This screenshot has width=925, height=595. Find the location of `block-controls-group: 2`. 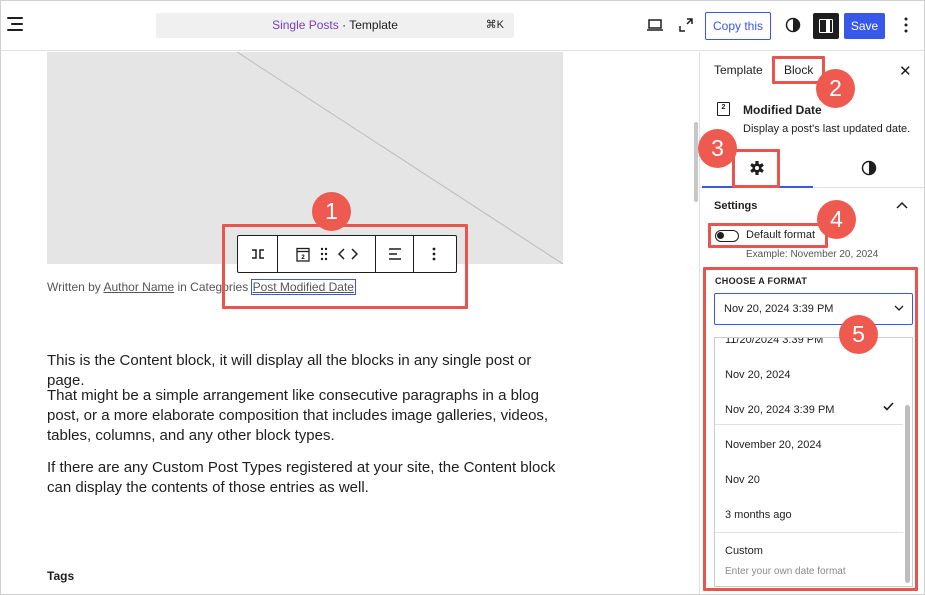

block-controls-group: 2 is located at coordinates (327, 254).